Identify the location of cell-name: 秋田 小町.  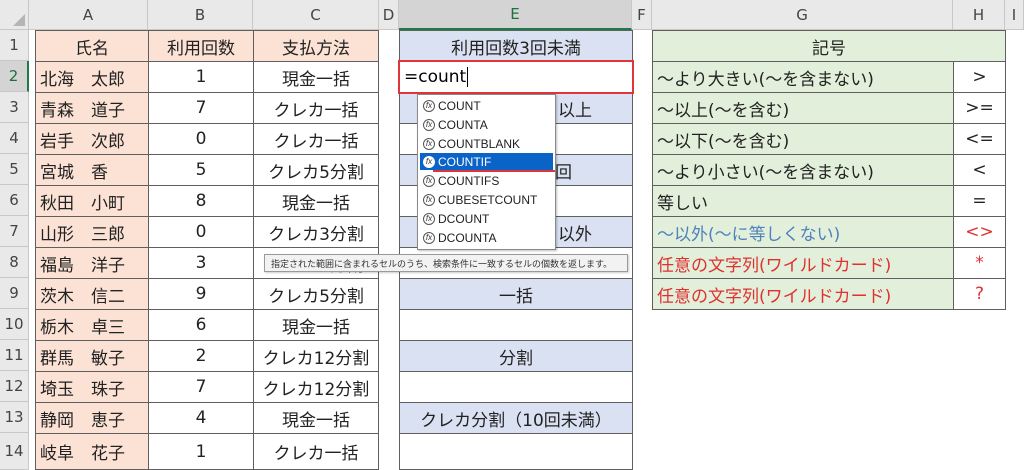
(92, 201).